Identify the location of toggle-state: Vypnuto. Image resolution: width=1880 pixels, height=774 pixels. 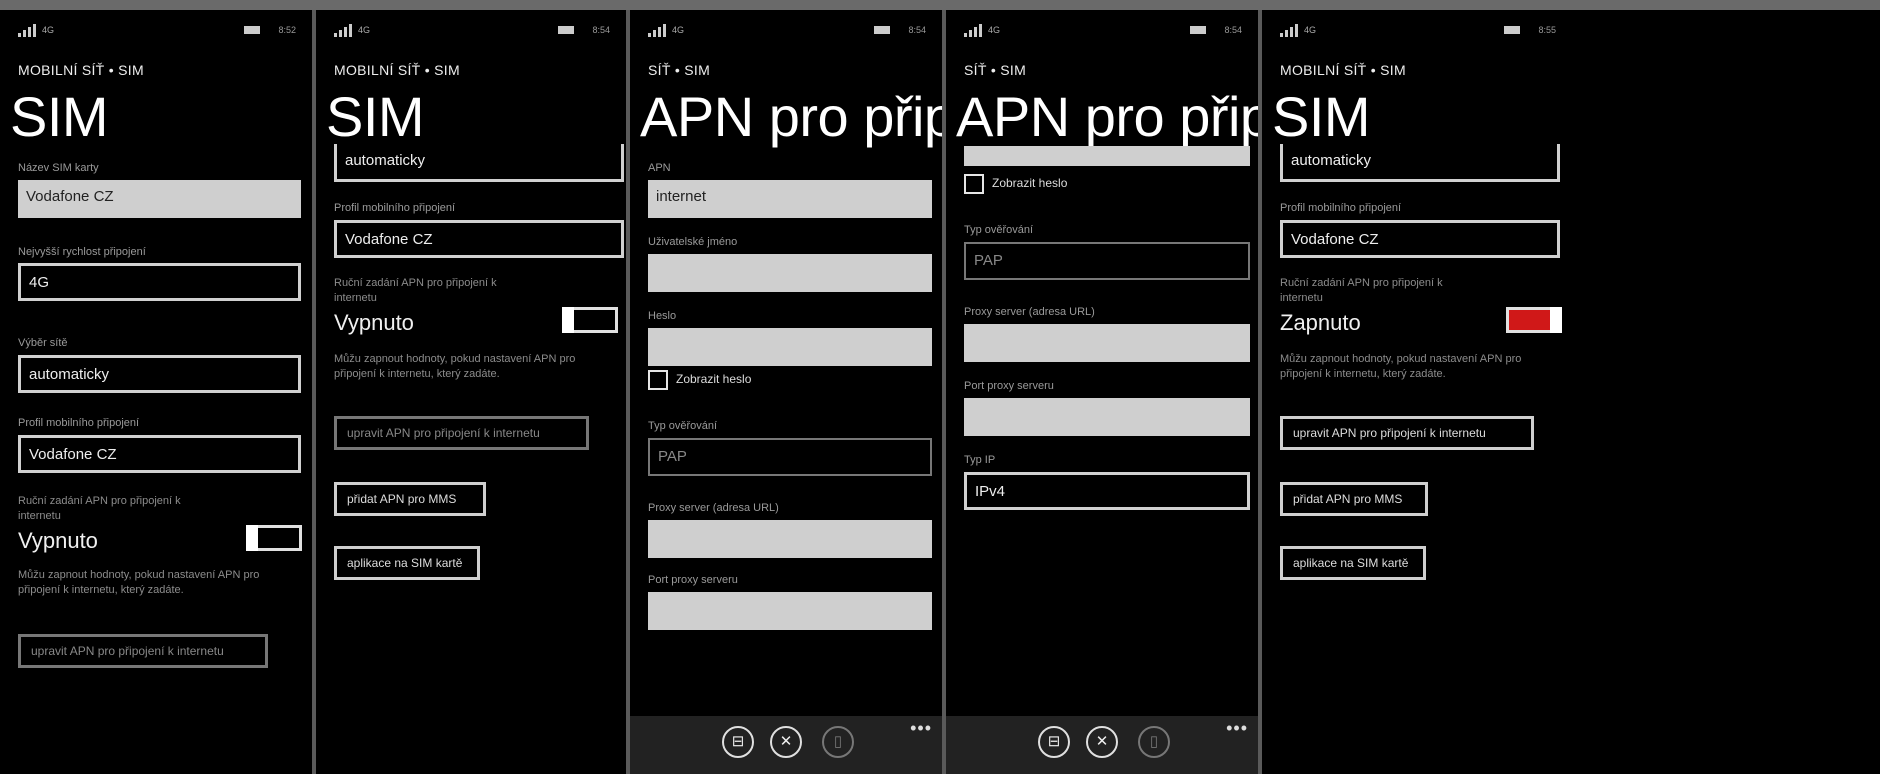
(374, 322).